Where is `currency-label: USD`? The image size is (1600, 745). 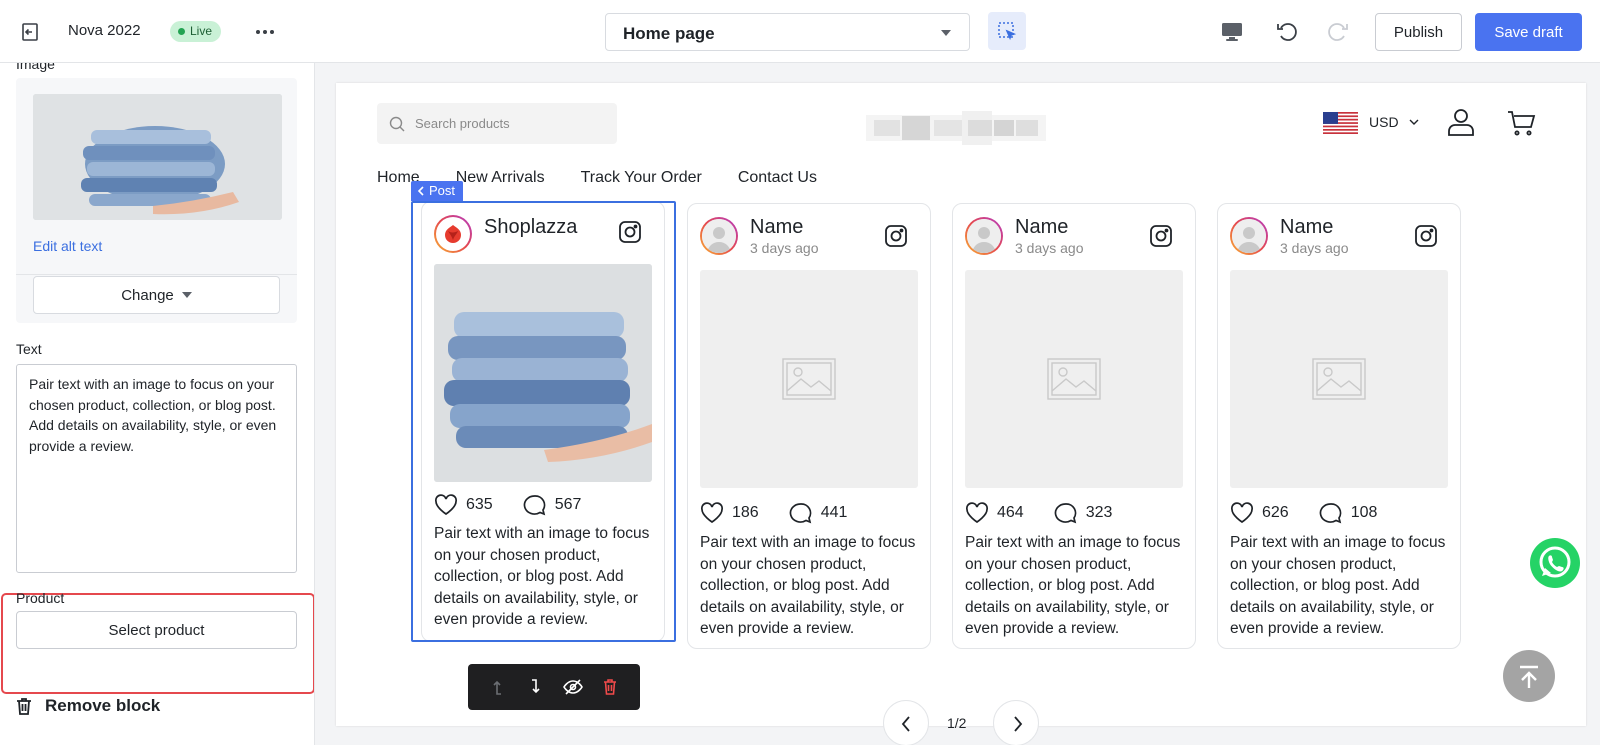
currency-label: USD is located at coordinates (1384, 122).